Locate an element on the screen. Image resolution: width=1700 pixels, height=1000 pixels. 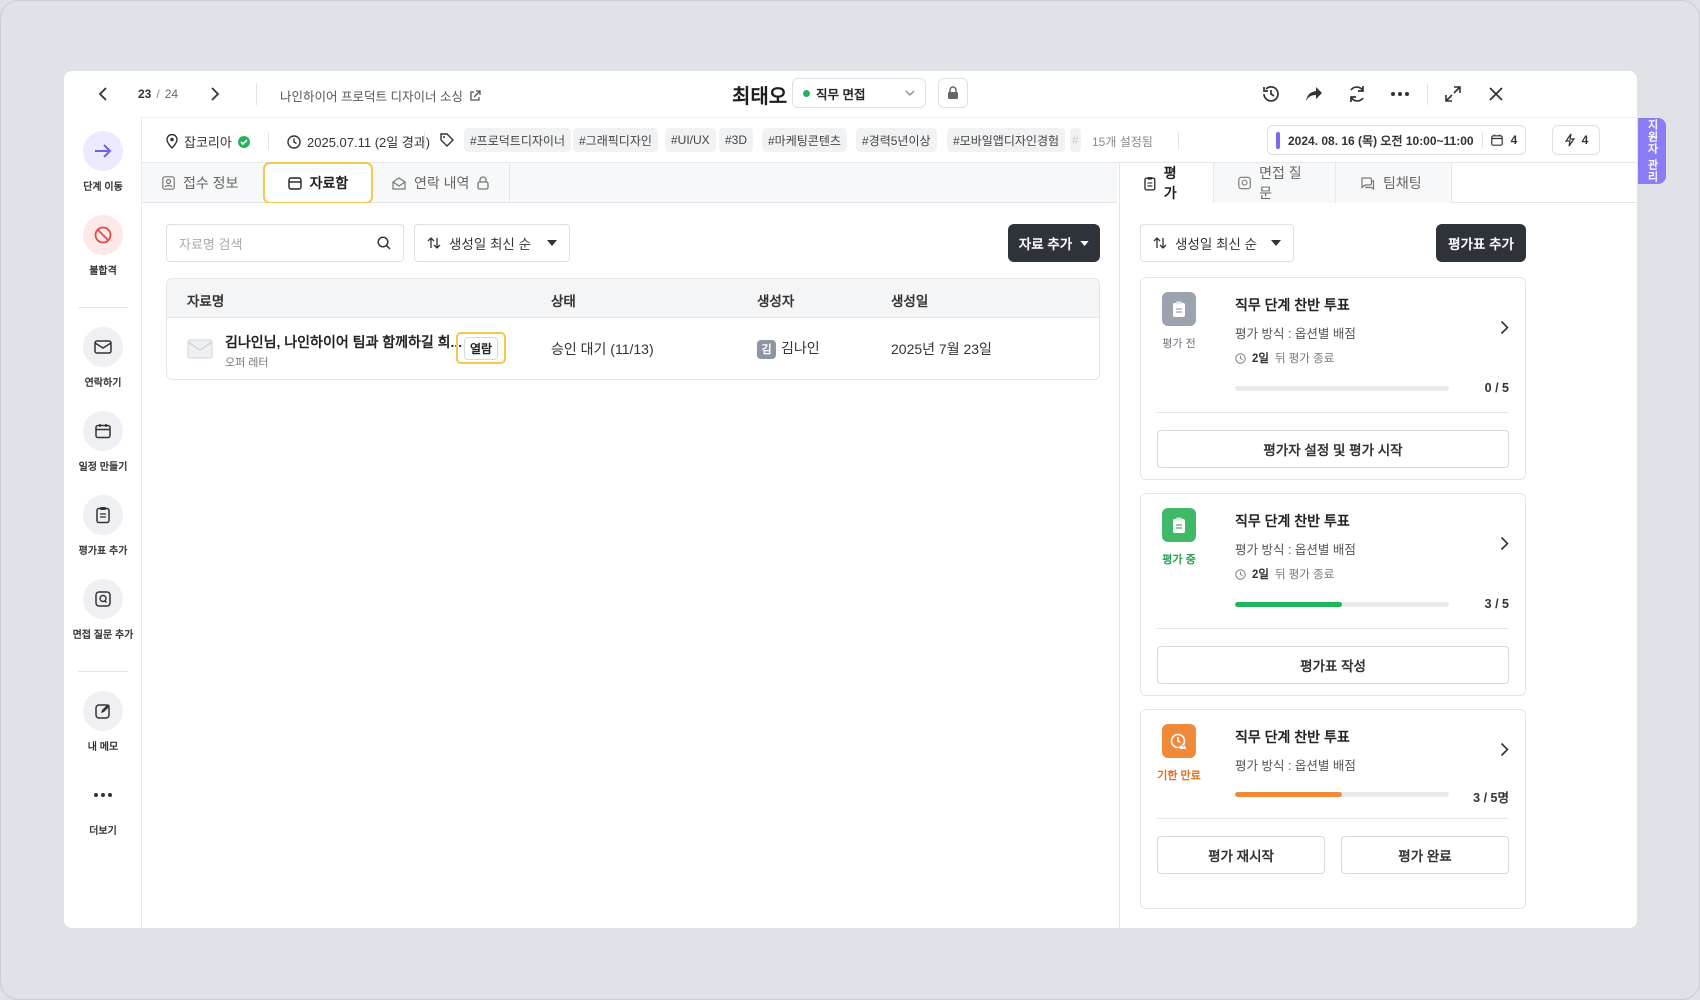
top-bar: 23/24 나인하이어 프로덕트 디자이너 소싱 최태오 직무 면접 is located at coordinates (850, 94).